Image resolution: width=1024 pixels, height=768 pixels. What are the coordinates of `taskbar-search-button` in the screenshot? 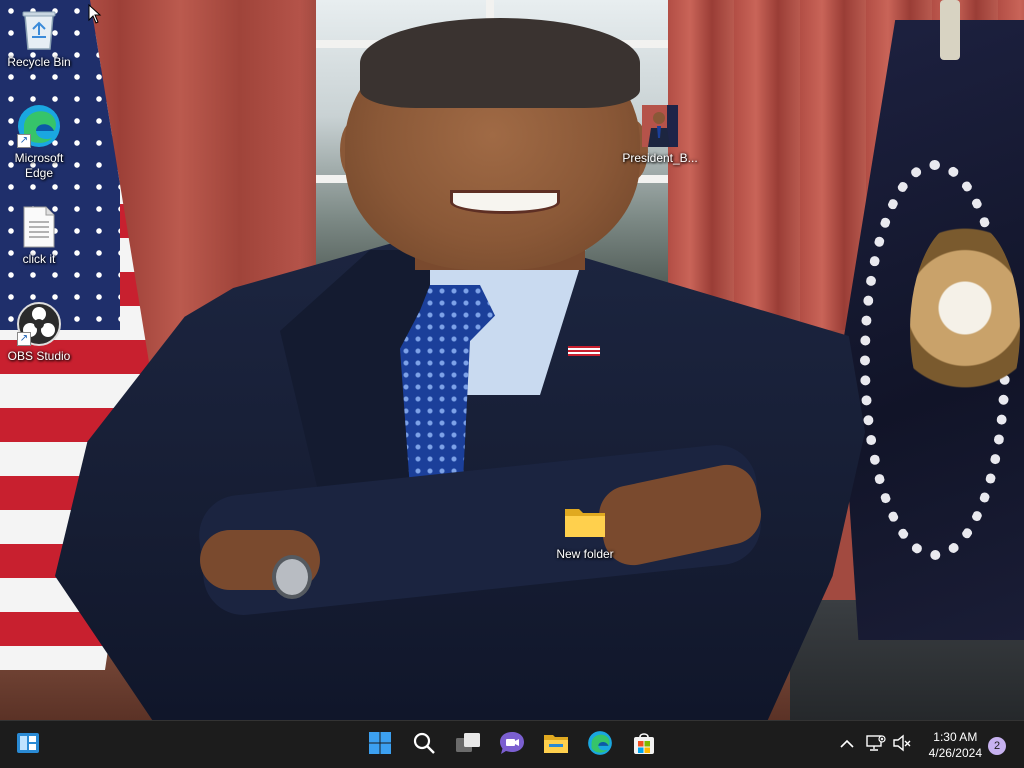 It's located at (424, 745).